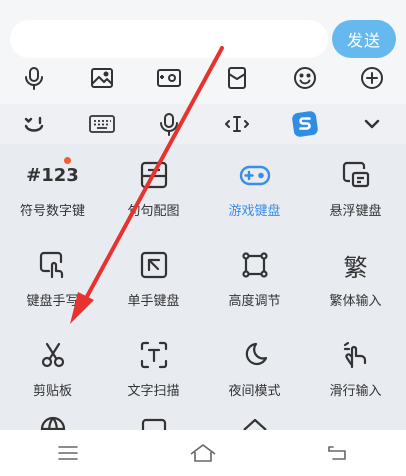 The width and height of the screenshot is (406, 476). What do you see at coordinates (355, 391) in the screenshot?
I see `grid-item-label: 滑行输入` at bounding box center [355, 391].